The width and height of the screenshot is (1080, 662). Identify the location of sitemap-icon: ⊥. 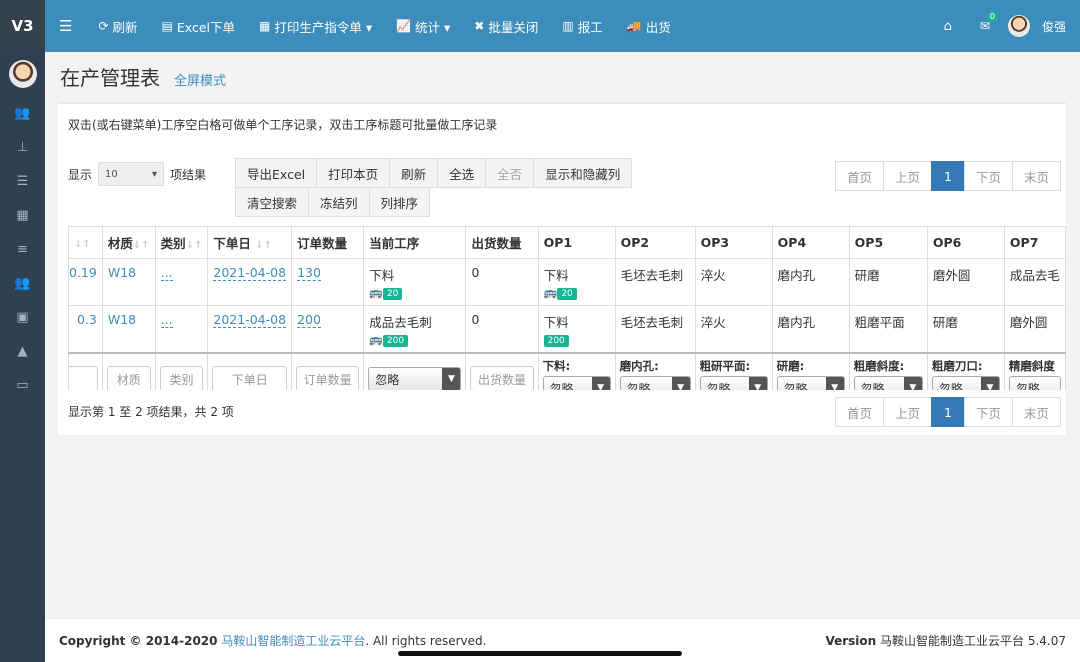
(22, 147).